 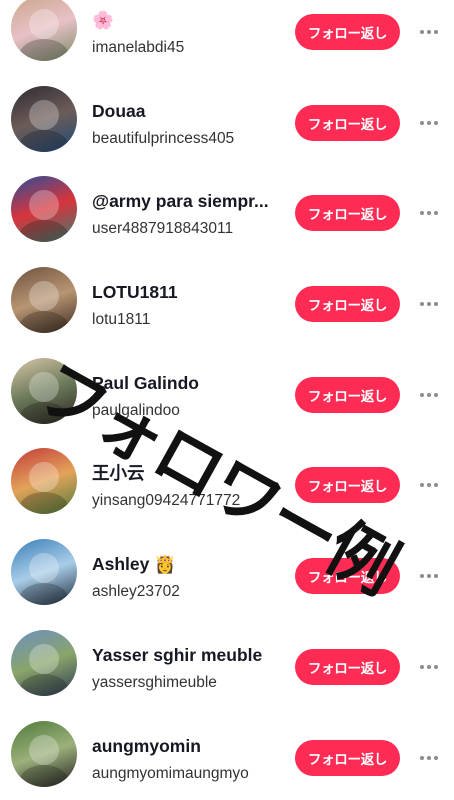 What do you see at coordinates (185, 111) in the screenshot?
I see `user-display-name: Douaa` at bounding box center [185, 111].